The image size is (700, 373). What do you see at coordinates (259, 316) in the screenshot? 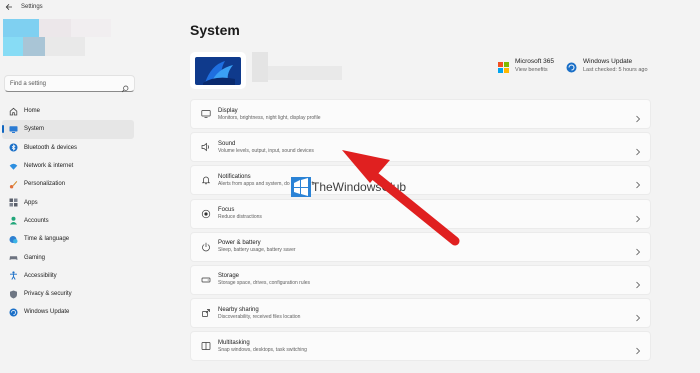
I see `card-subtitle: Discoverability, received files location` at bounding box center [259, 316].